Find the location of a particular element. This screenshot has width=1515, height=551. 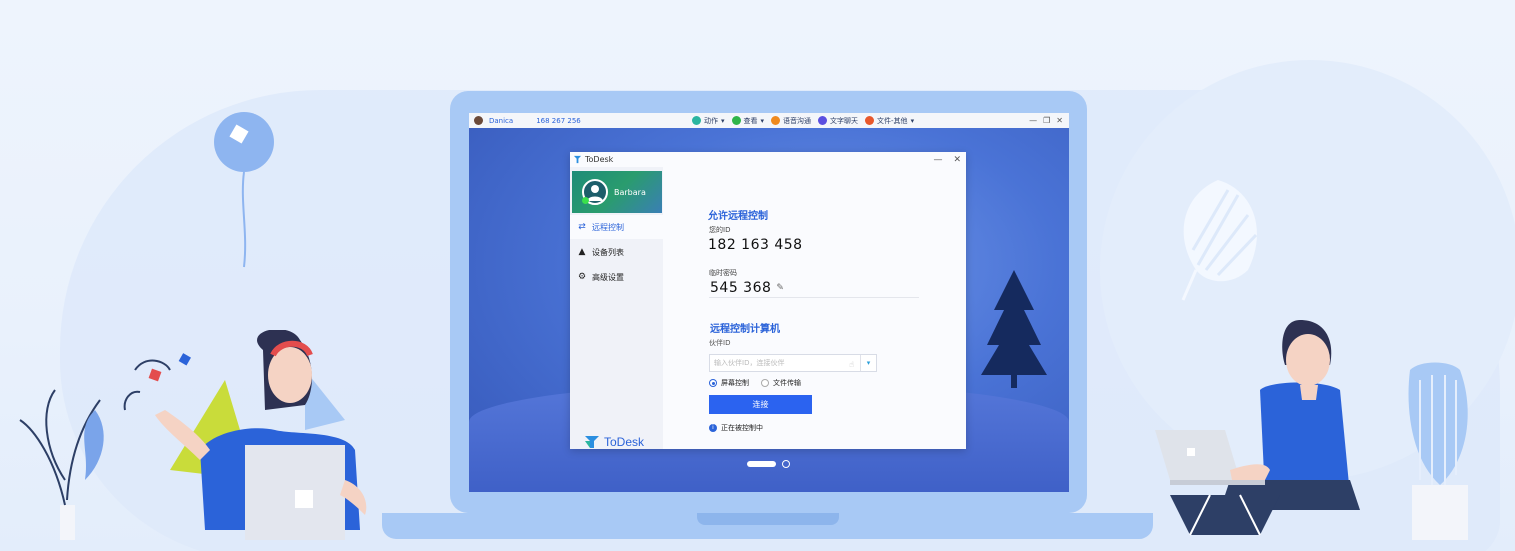

restore-button: ❐ is located at coordinates (1046, 120).